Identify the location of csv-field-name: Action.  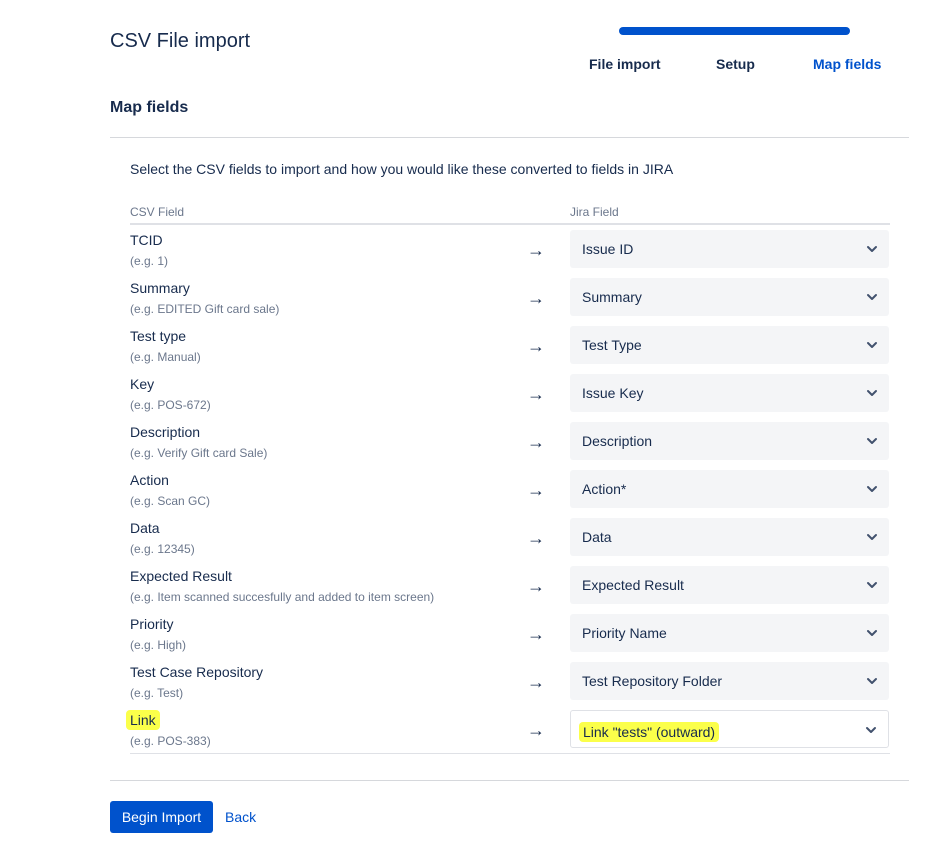
(149, 480).